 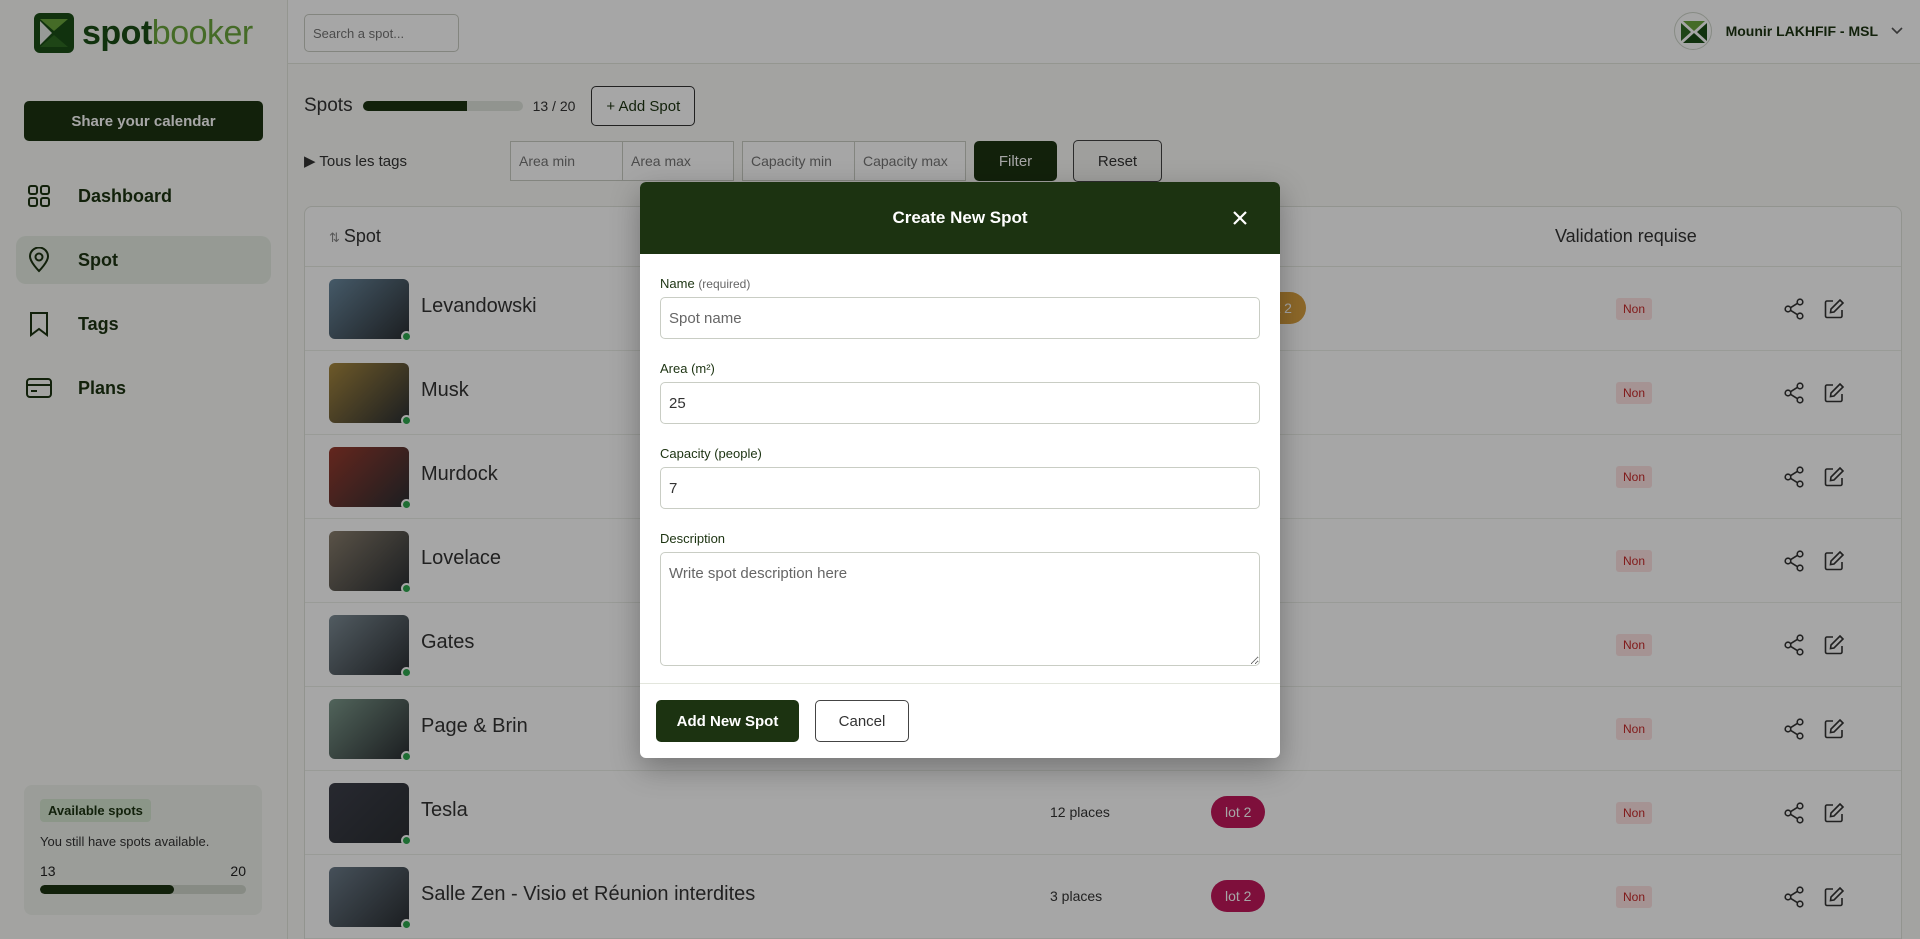 What do you see at coordinates (711, 453) in the screenshot?
I see `capacity-label: Capacity (people)` at bounding box center [711, 453].